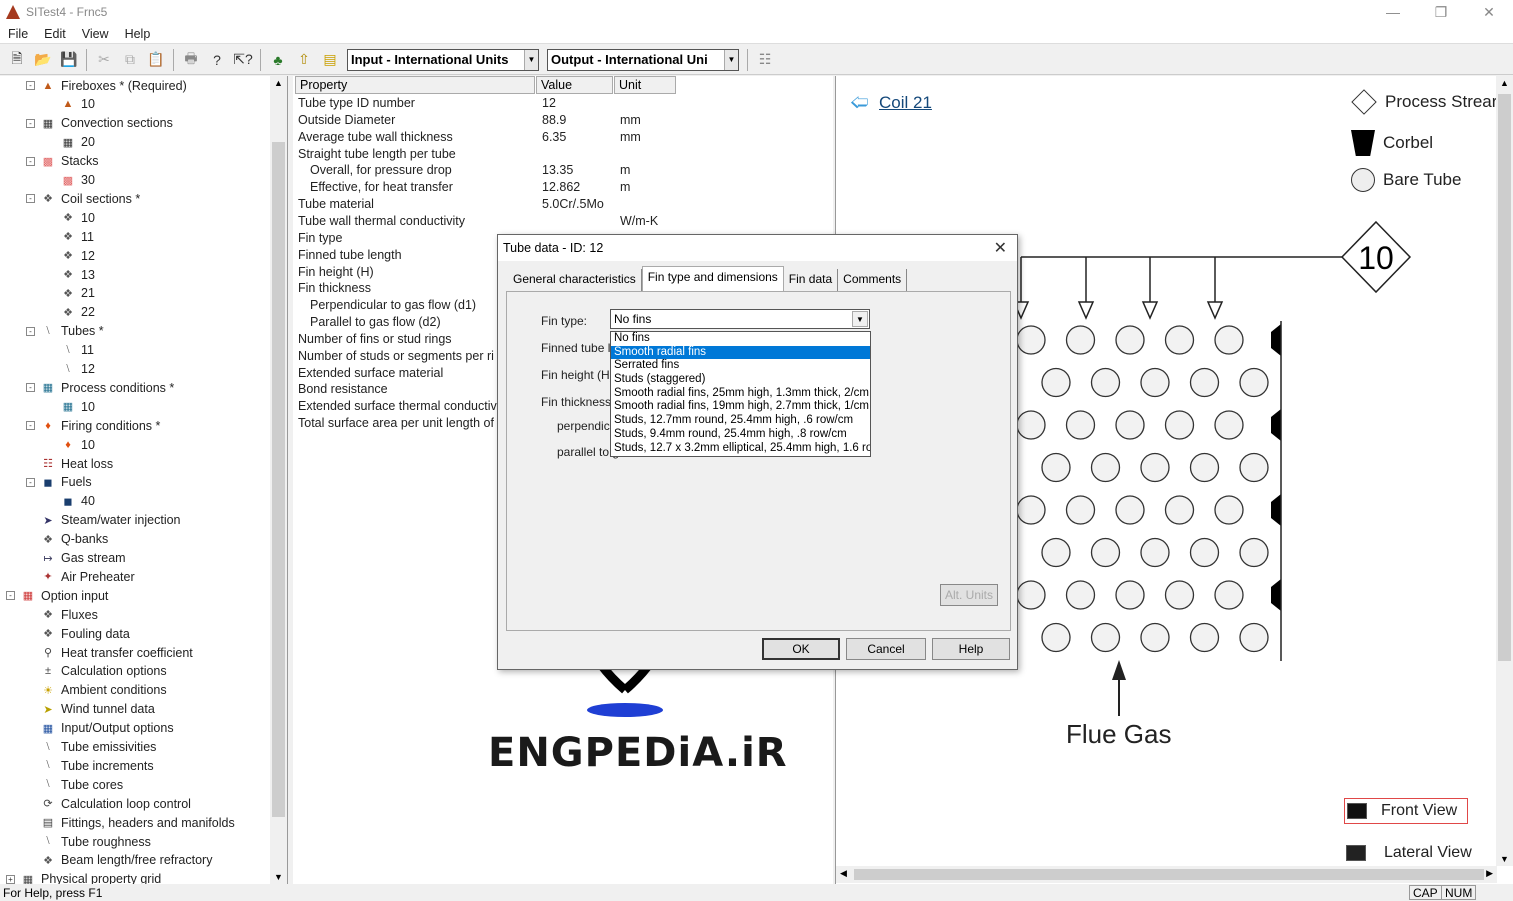 Image resolution: width=1513 pixels, height=901 pixels. Describe the element at coordinates (77, 236) in the screenshot. I see `tree-item: ❖ 11` at that location.